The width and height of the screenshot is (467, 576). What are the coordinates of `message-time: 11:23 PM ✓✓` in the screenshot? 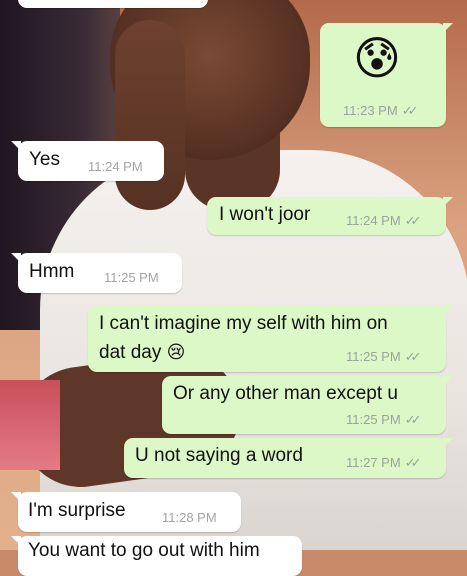 It's located at (381, 110).